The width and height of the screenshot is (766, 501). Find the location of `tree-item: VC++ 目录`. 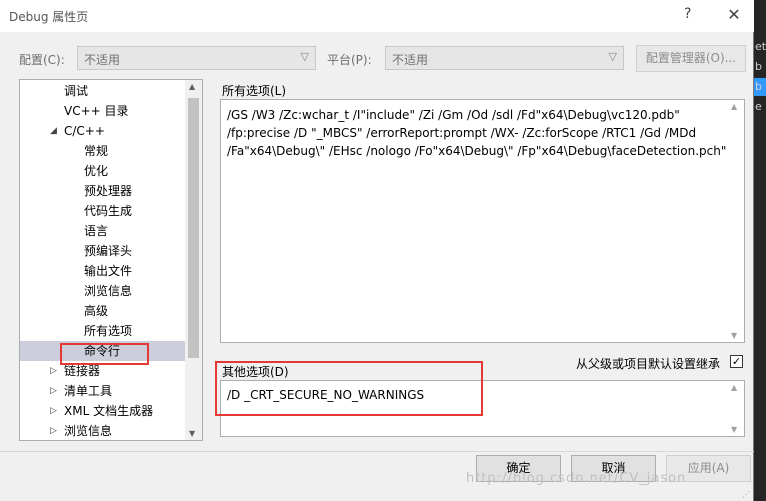

tree-item: VC++ 目录 is located at coordinates (103, 111).